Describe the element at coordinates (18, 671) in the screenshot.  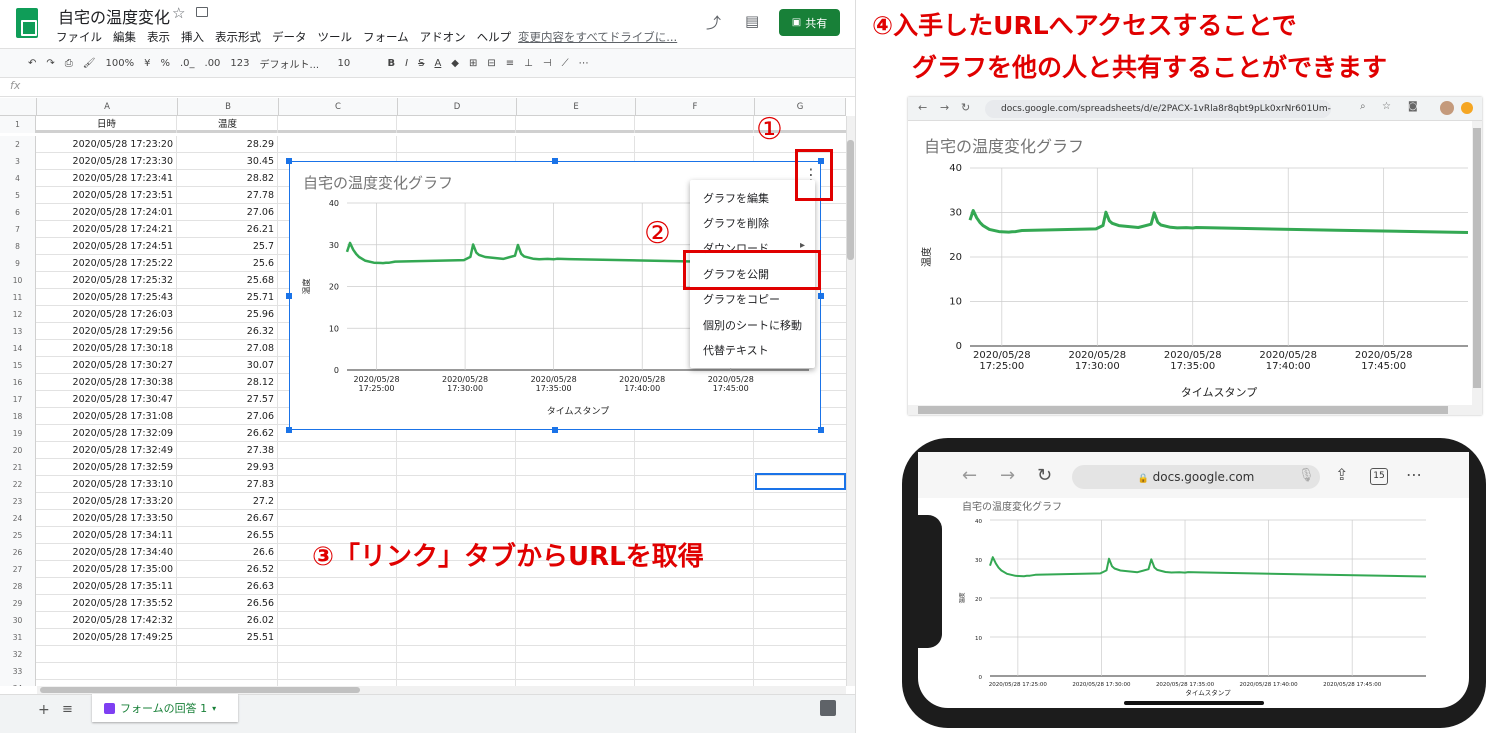
I see `row-number: 33` at that location.